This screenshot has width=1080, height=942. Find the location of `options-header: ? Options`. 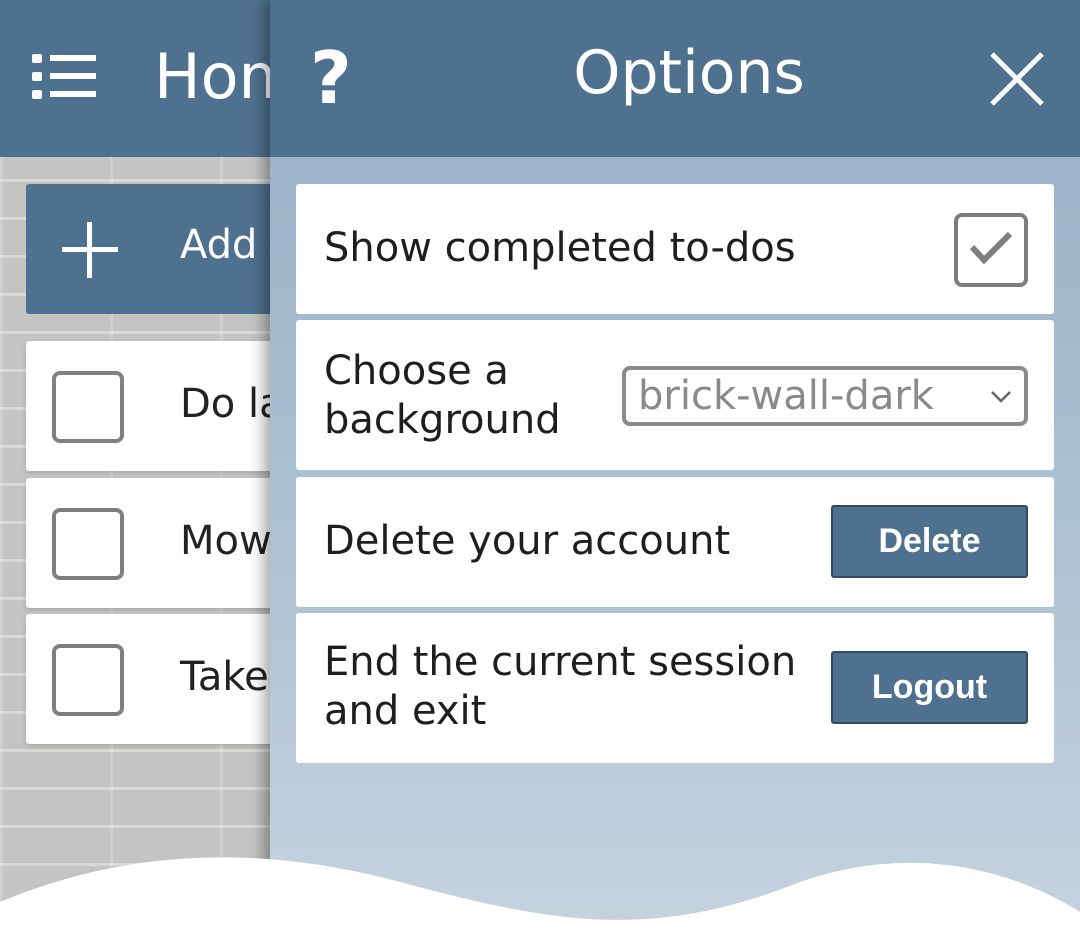

options-header: ? Options is located at coordinates (675, 78).